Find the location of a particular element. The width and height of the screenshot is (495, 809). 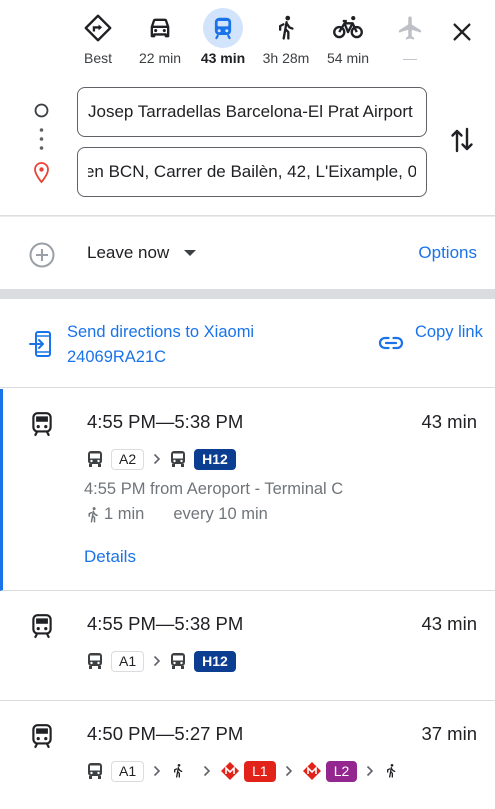

destination-pin-icon is located at coordinates (41, 173).